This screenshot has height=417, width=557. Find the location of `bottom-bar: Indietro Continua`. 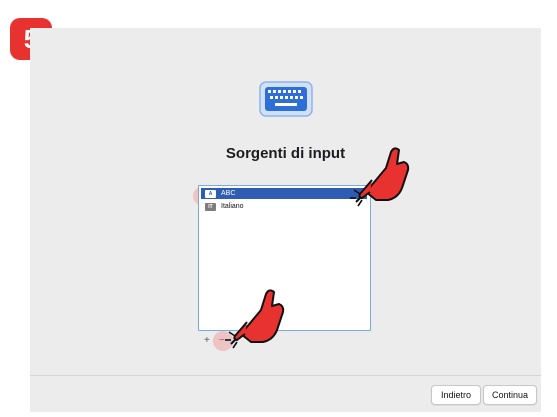

bottom-bar: Indietro Continua is located at coordinates (285, 393).